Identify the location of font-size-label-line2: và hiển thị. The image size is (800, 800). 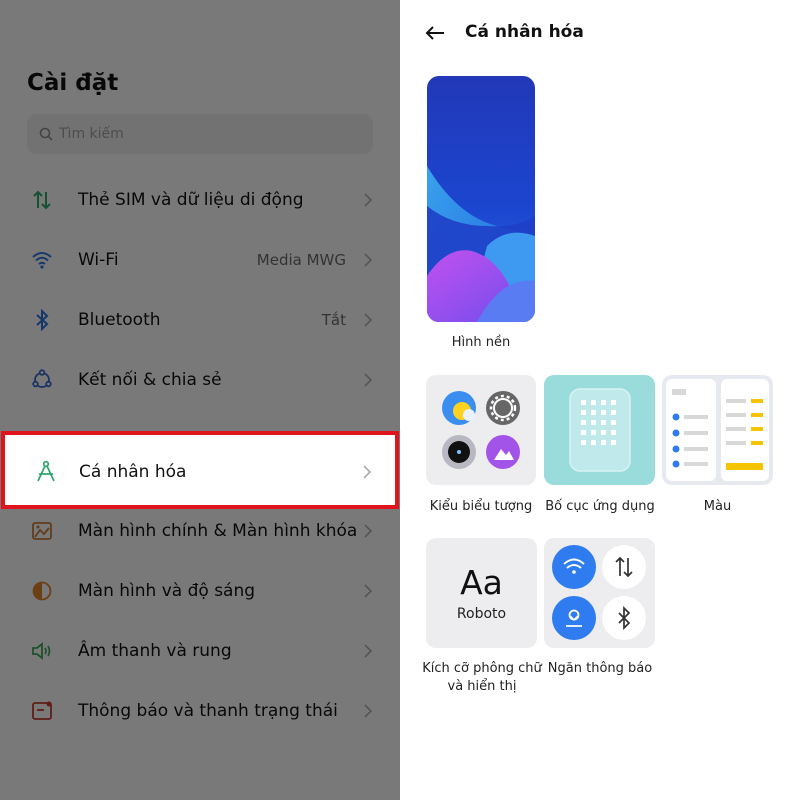
(482, 686).